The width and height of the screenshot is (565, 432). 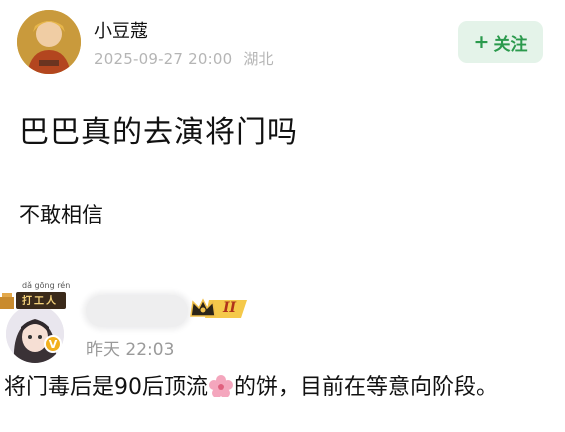 I want to click on post-title: 巴巴真的去演将门吗, so click(x=158, y=132).